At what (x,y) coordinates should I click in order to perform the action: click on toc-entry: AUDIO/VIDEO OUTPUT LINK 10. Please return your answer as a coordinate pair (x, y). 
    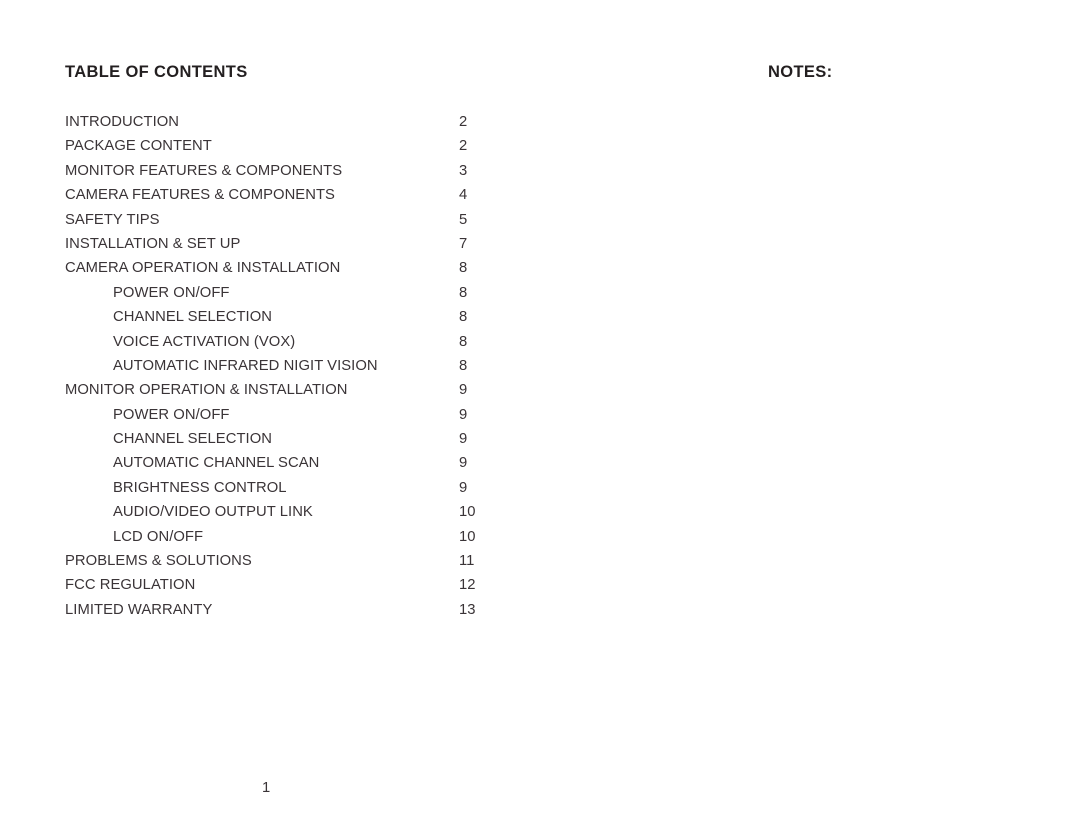
    Looking at the image, I should click on (295, 512).